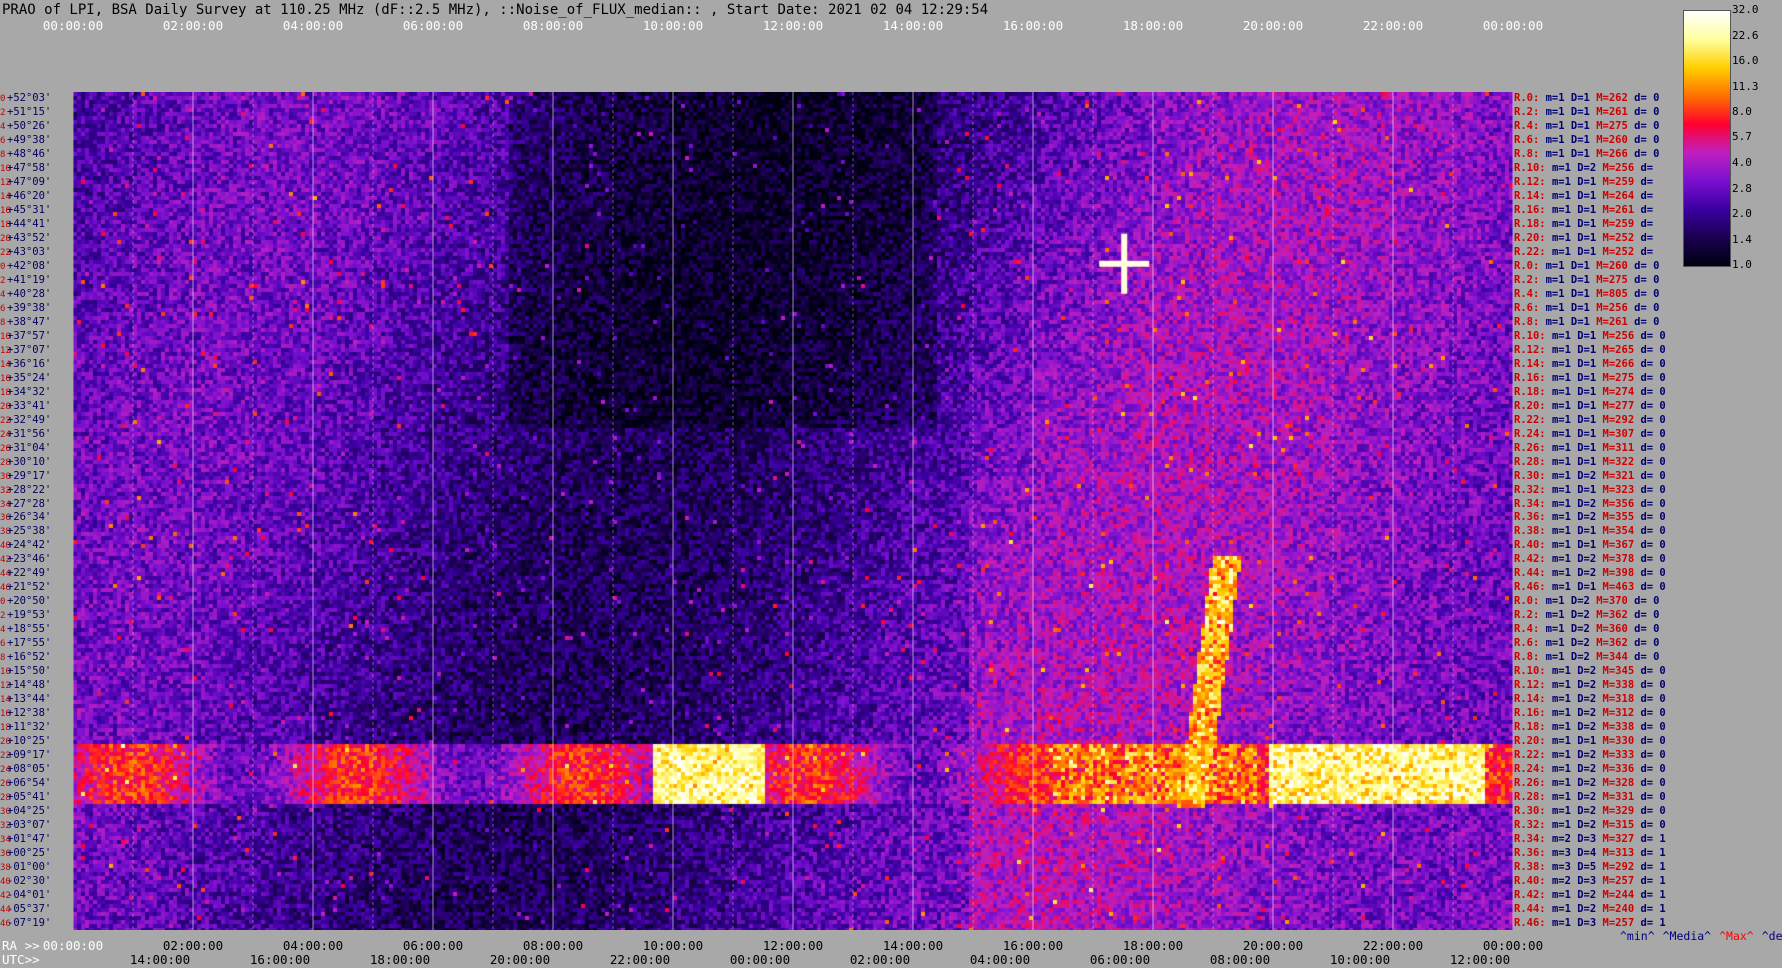 The width and height of the screenshot is (1782, 968). What do you see at coordinates (1590, 909) in the screenshot?
I see `row-stat: R.44: m=1 D=2 M=240 d= 1` at bounding box center [1590, 909].